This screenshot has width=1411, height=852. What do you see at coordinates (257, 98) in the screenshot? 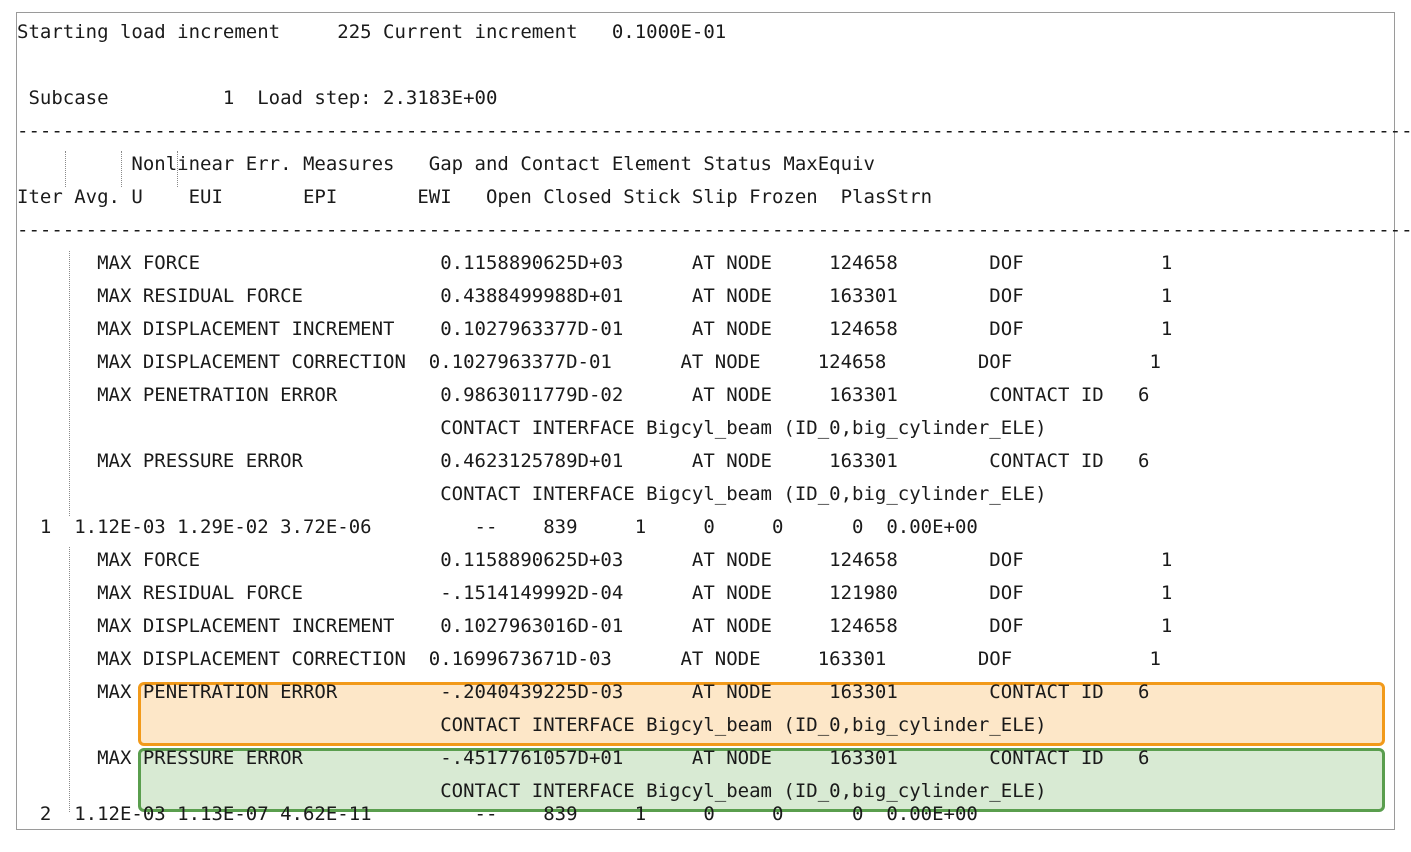
I see `console-line: Subcase 1 Load step: 2.3183E+00` at bounding box center [257, 98].